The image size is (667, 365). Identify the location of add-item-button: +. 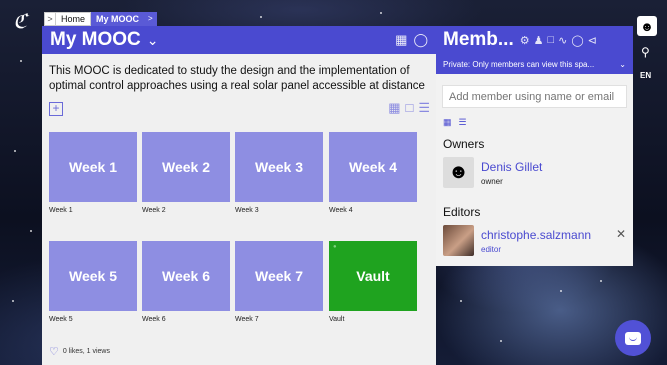
(56, 109).